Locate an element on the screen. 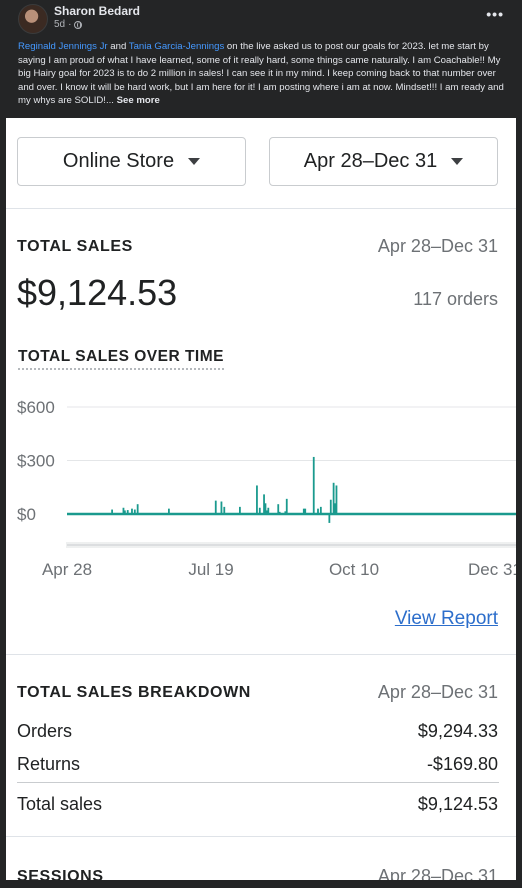 This screenshot has height=888, width=522. x-tick-label: Oct 10 is located at coordinates (354, 569).